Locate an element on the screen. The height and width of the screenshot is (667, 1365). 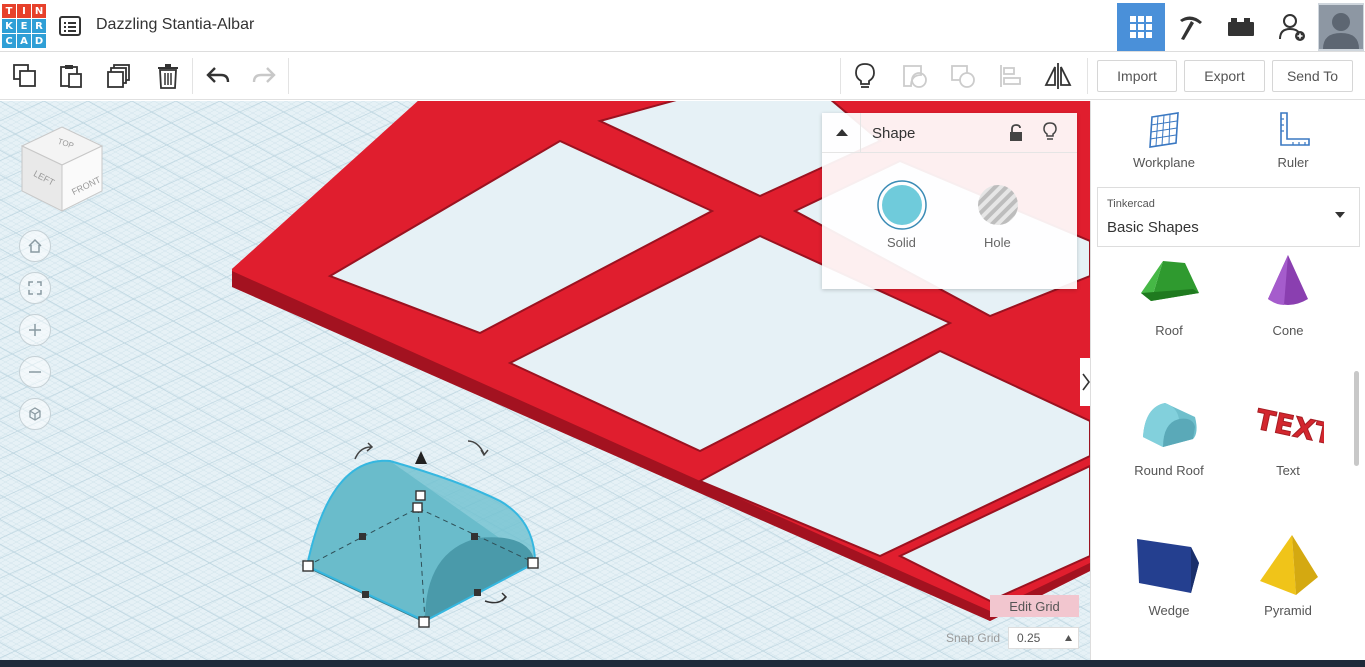
pyramid-shape-icon is located at coordinates (1289, 565).